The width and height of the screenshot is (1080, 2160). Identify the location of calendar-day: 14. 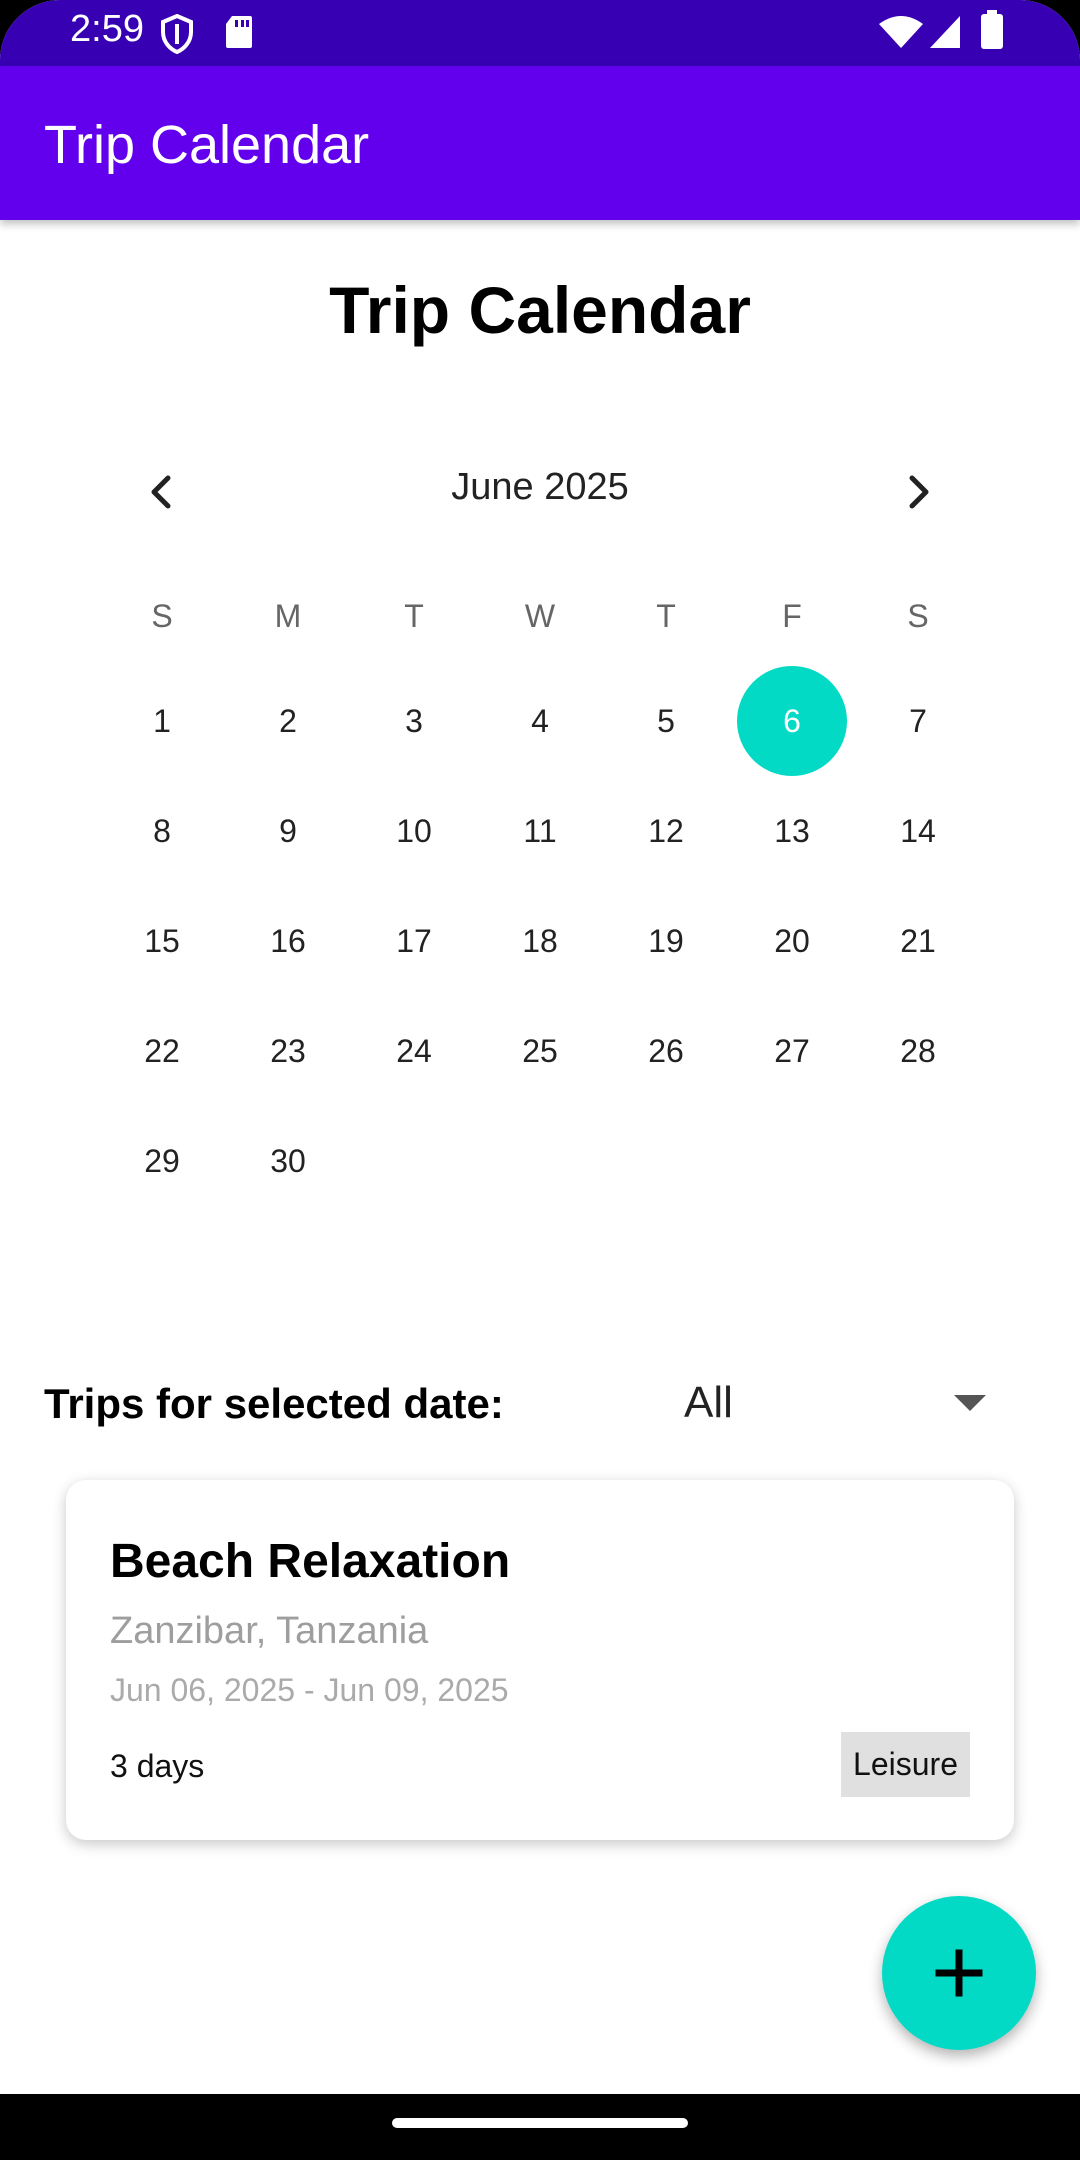
(918, 831).